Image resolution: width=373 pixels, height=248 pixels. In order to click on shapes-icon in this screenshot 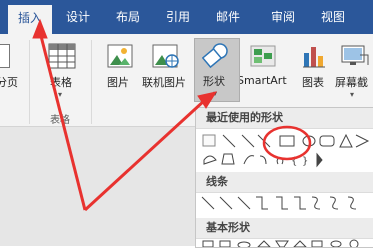, I will do `click(215, 56)`.